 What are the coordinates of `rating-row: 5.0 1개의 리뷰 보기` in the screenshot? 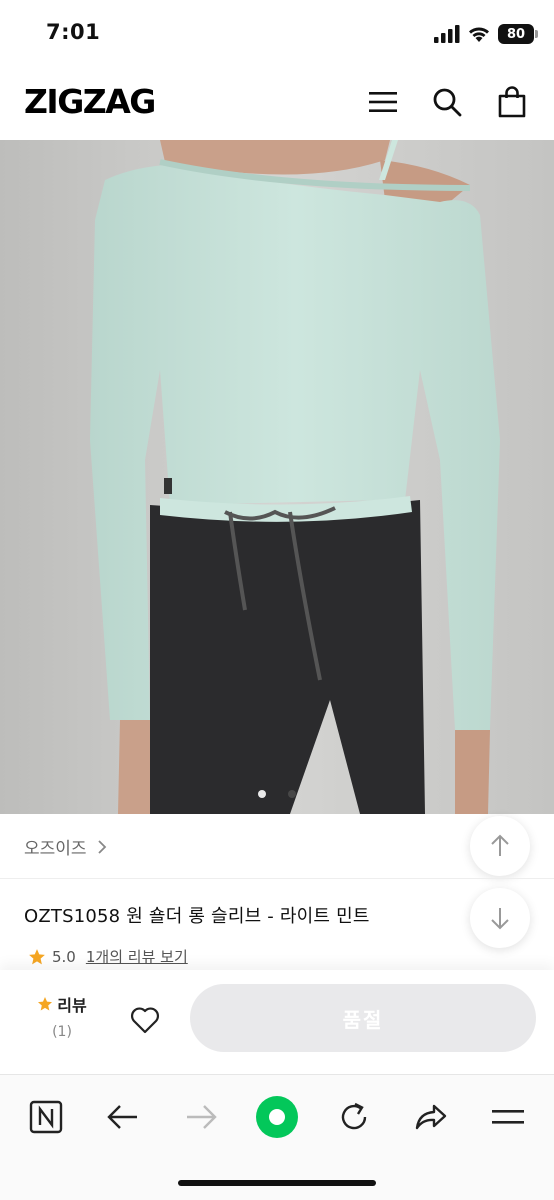 It's located at (108, 956).